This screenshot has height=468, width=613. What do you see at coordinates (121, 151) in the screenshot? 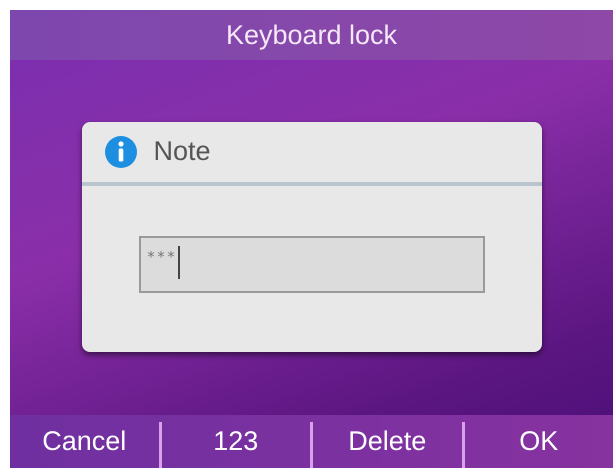
I see `info-icon` at bounding box center [121, 151].